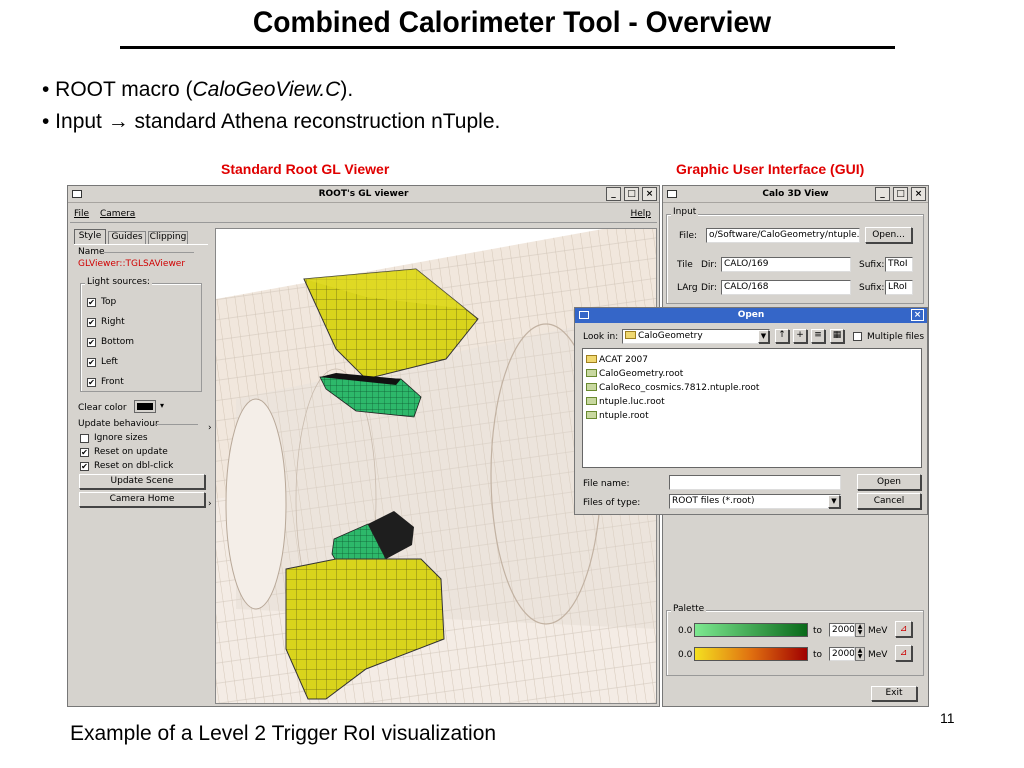  Describe the element at coordinates (81, 214) in the screenshot. I see `menu-file: File` at that location.